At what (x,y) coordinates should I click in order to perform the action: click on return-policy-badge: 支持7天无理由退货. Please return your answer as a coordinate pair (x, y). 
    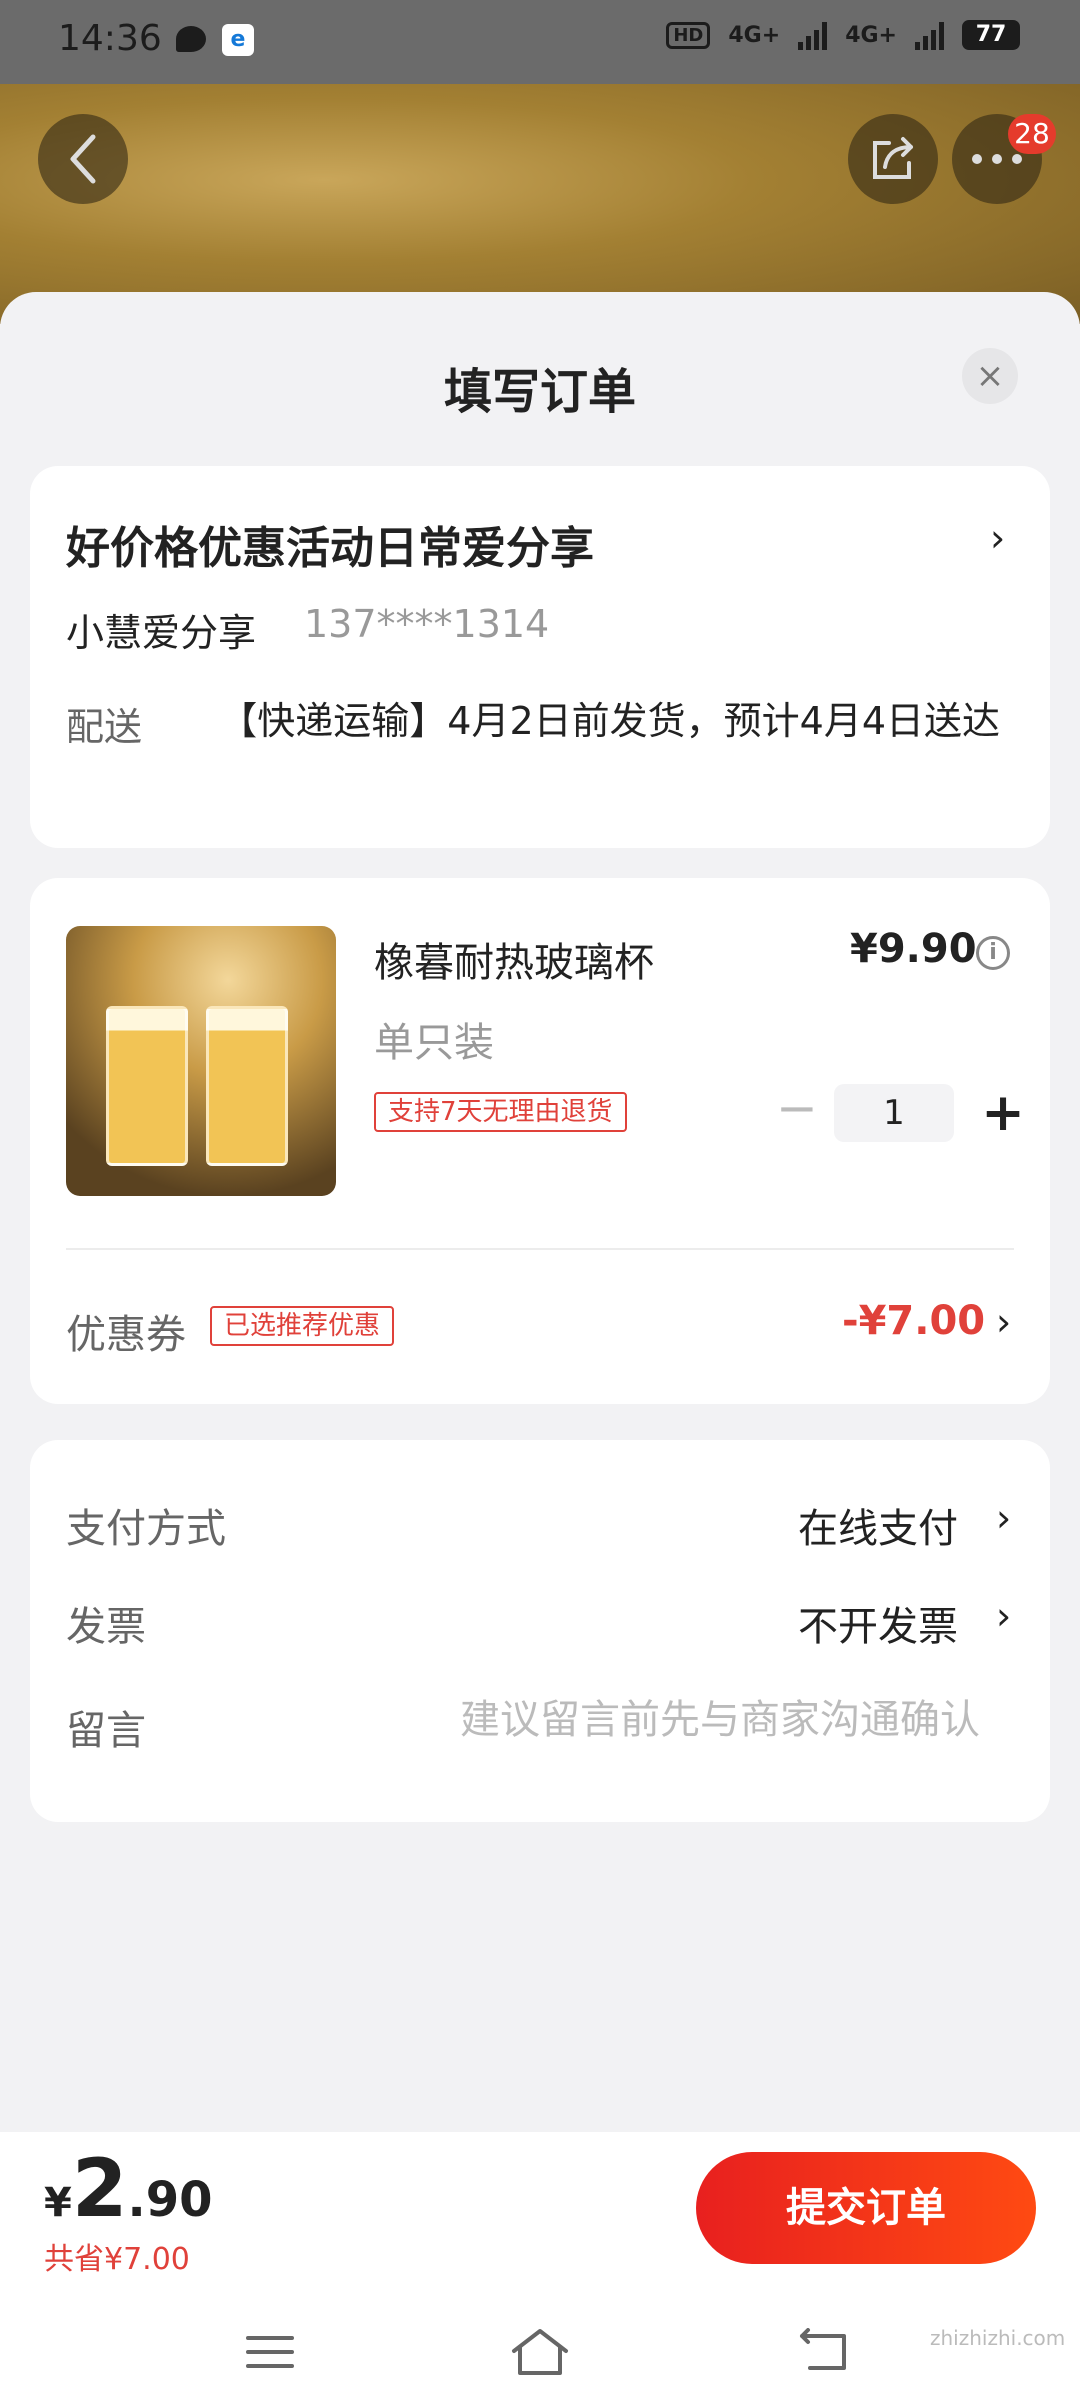
    Looking at the image, I should click on (500, 1112).